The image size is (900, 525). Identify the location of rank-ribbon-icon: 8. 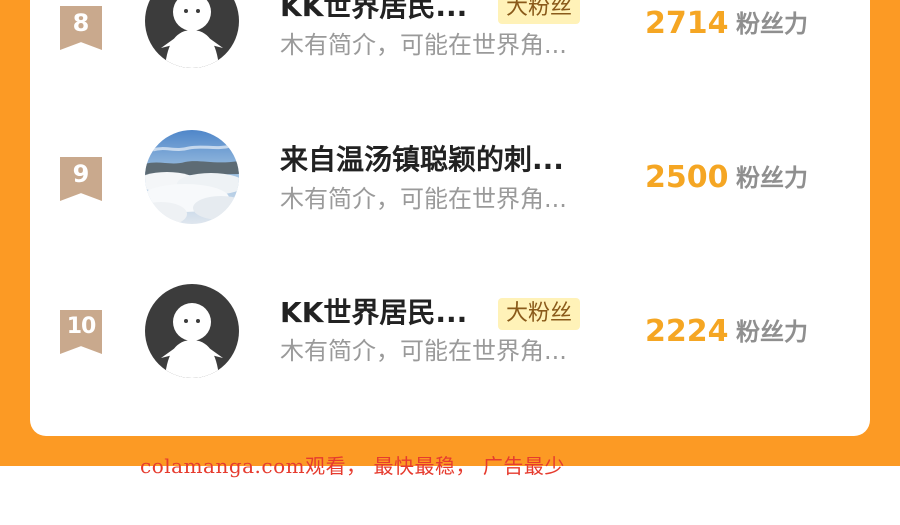
(81, 28).